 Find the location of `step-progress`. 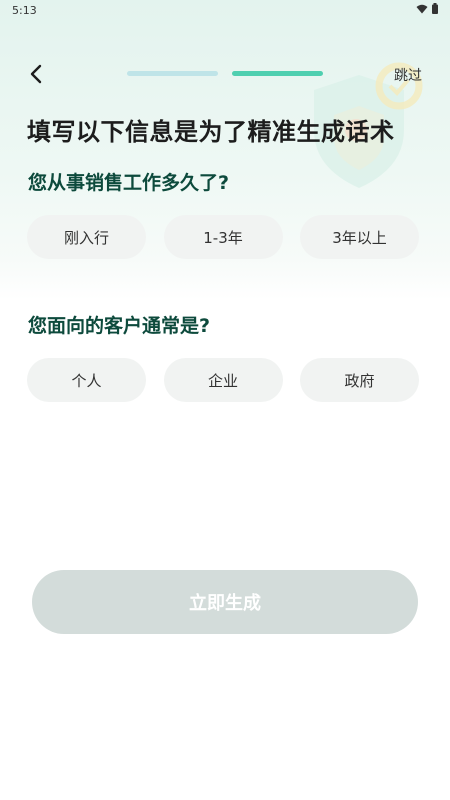

step-progress is located at coordinates (225, 73).